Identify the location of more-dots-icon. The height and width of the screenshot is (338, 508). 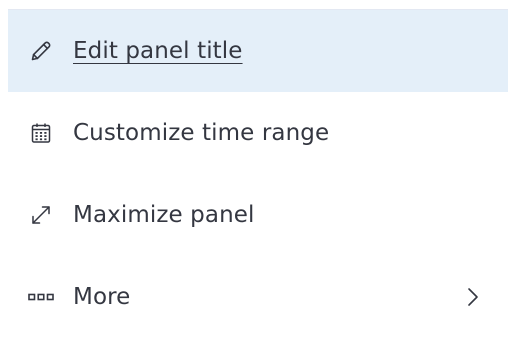
(41, 297).